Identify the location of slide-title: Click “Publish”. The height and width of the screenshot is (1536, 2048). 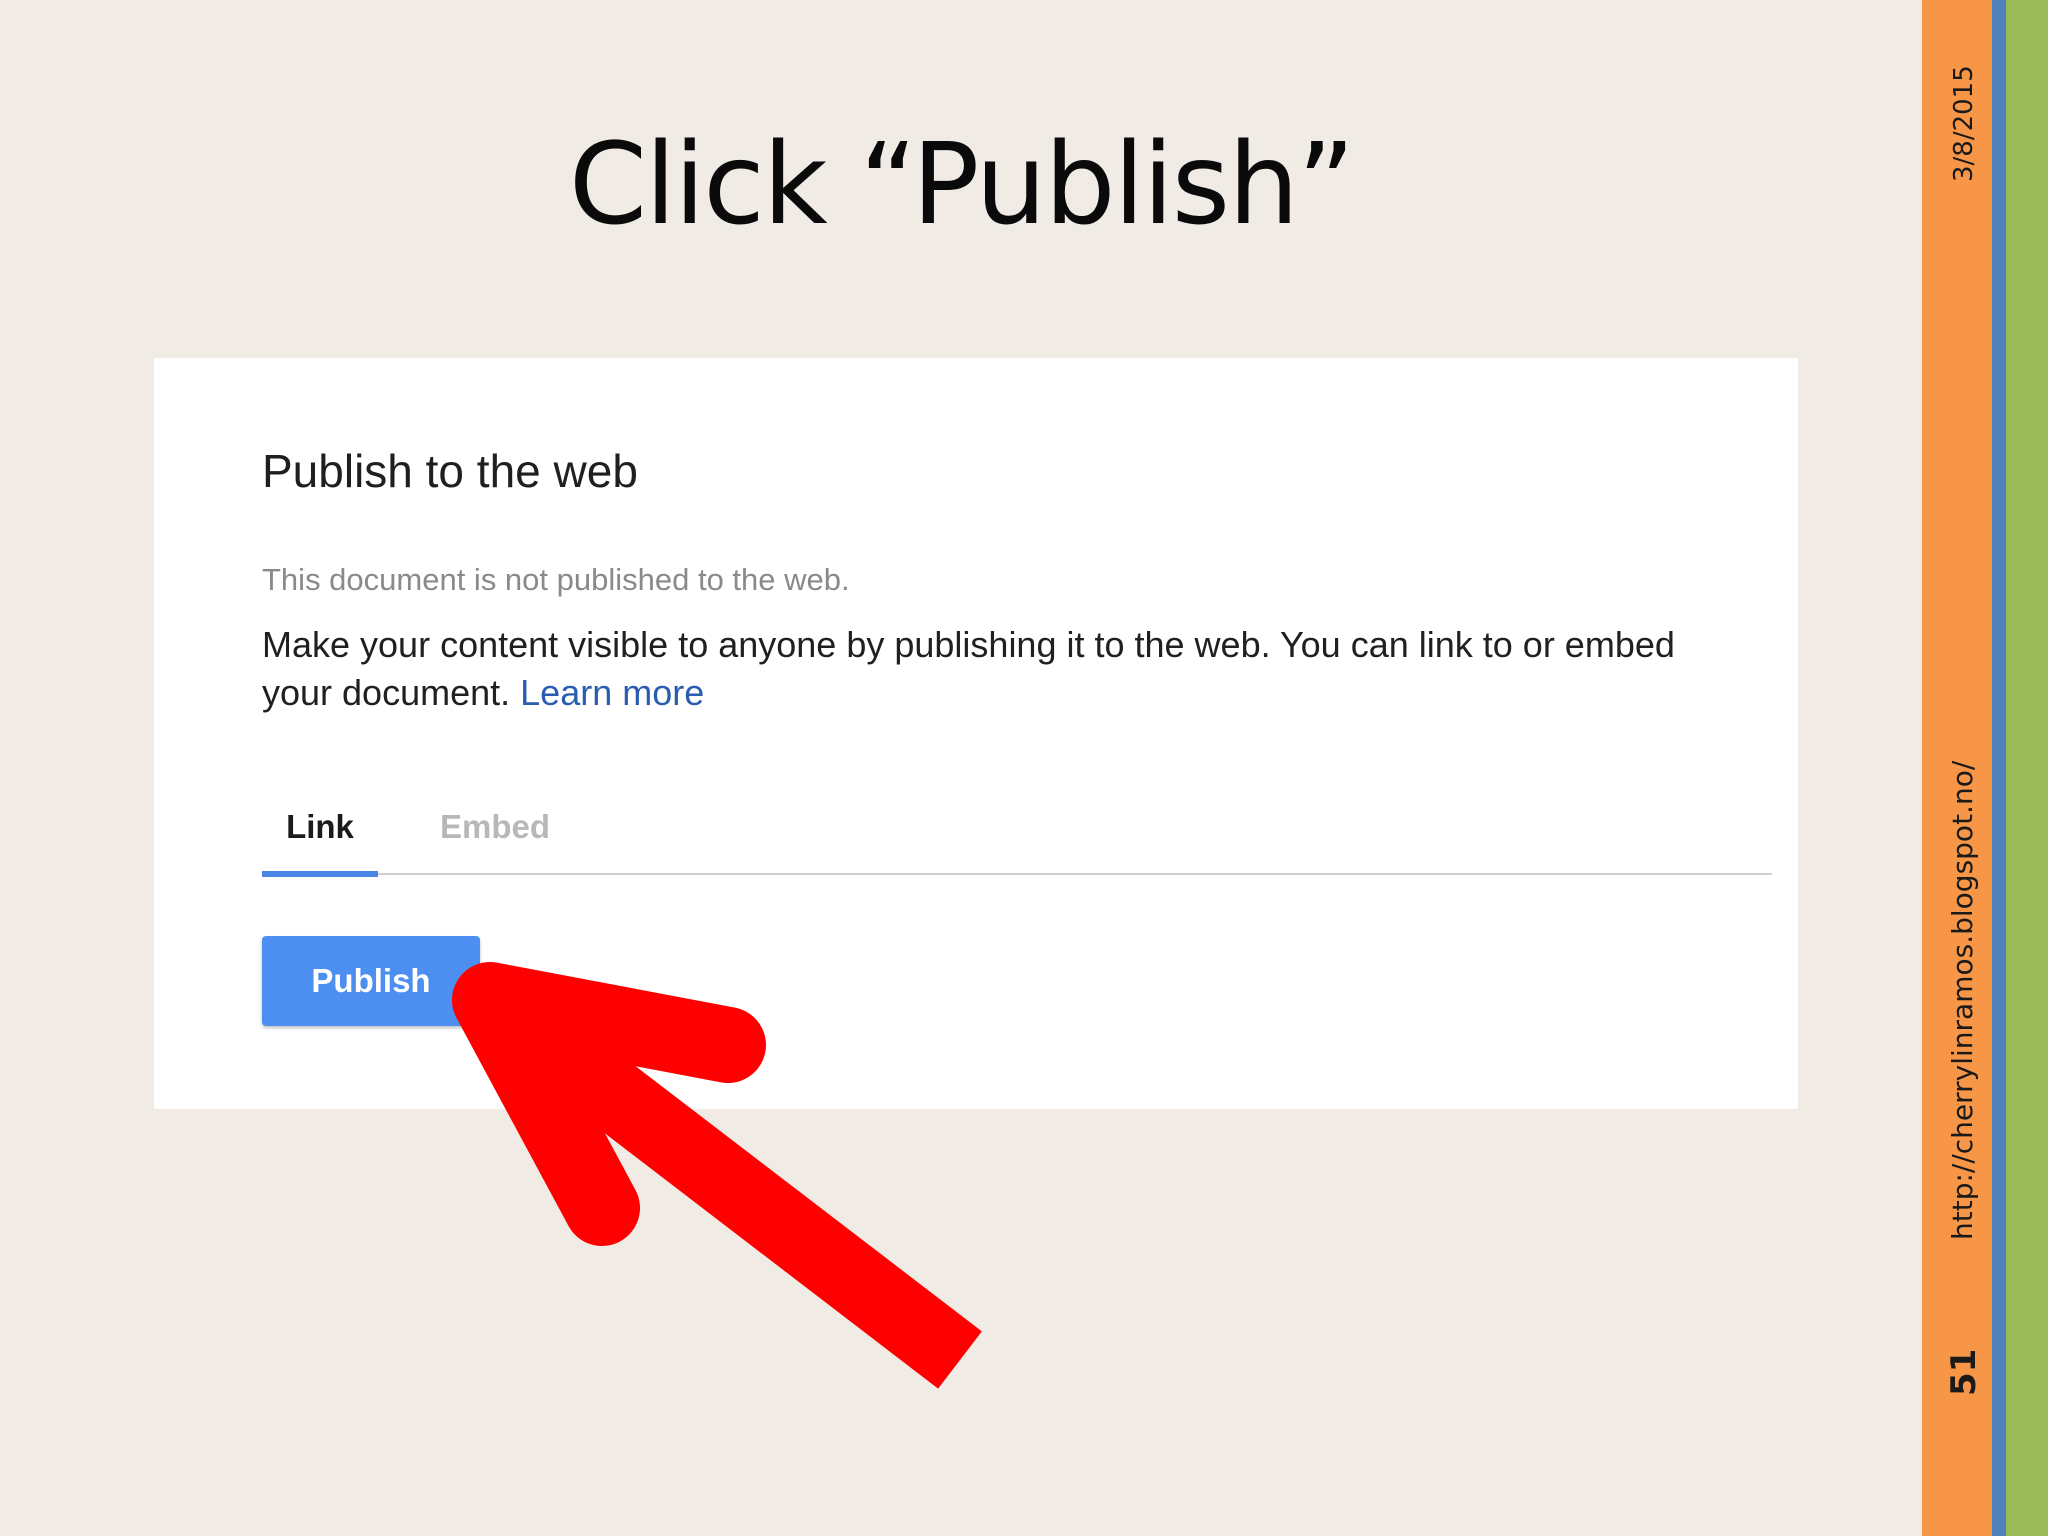
(961, 185).